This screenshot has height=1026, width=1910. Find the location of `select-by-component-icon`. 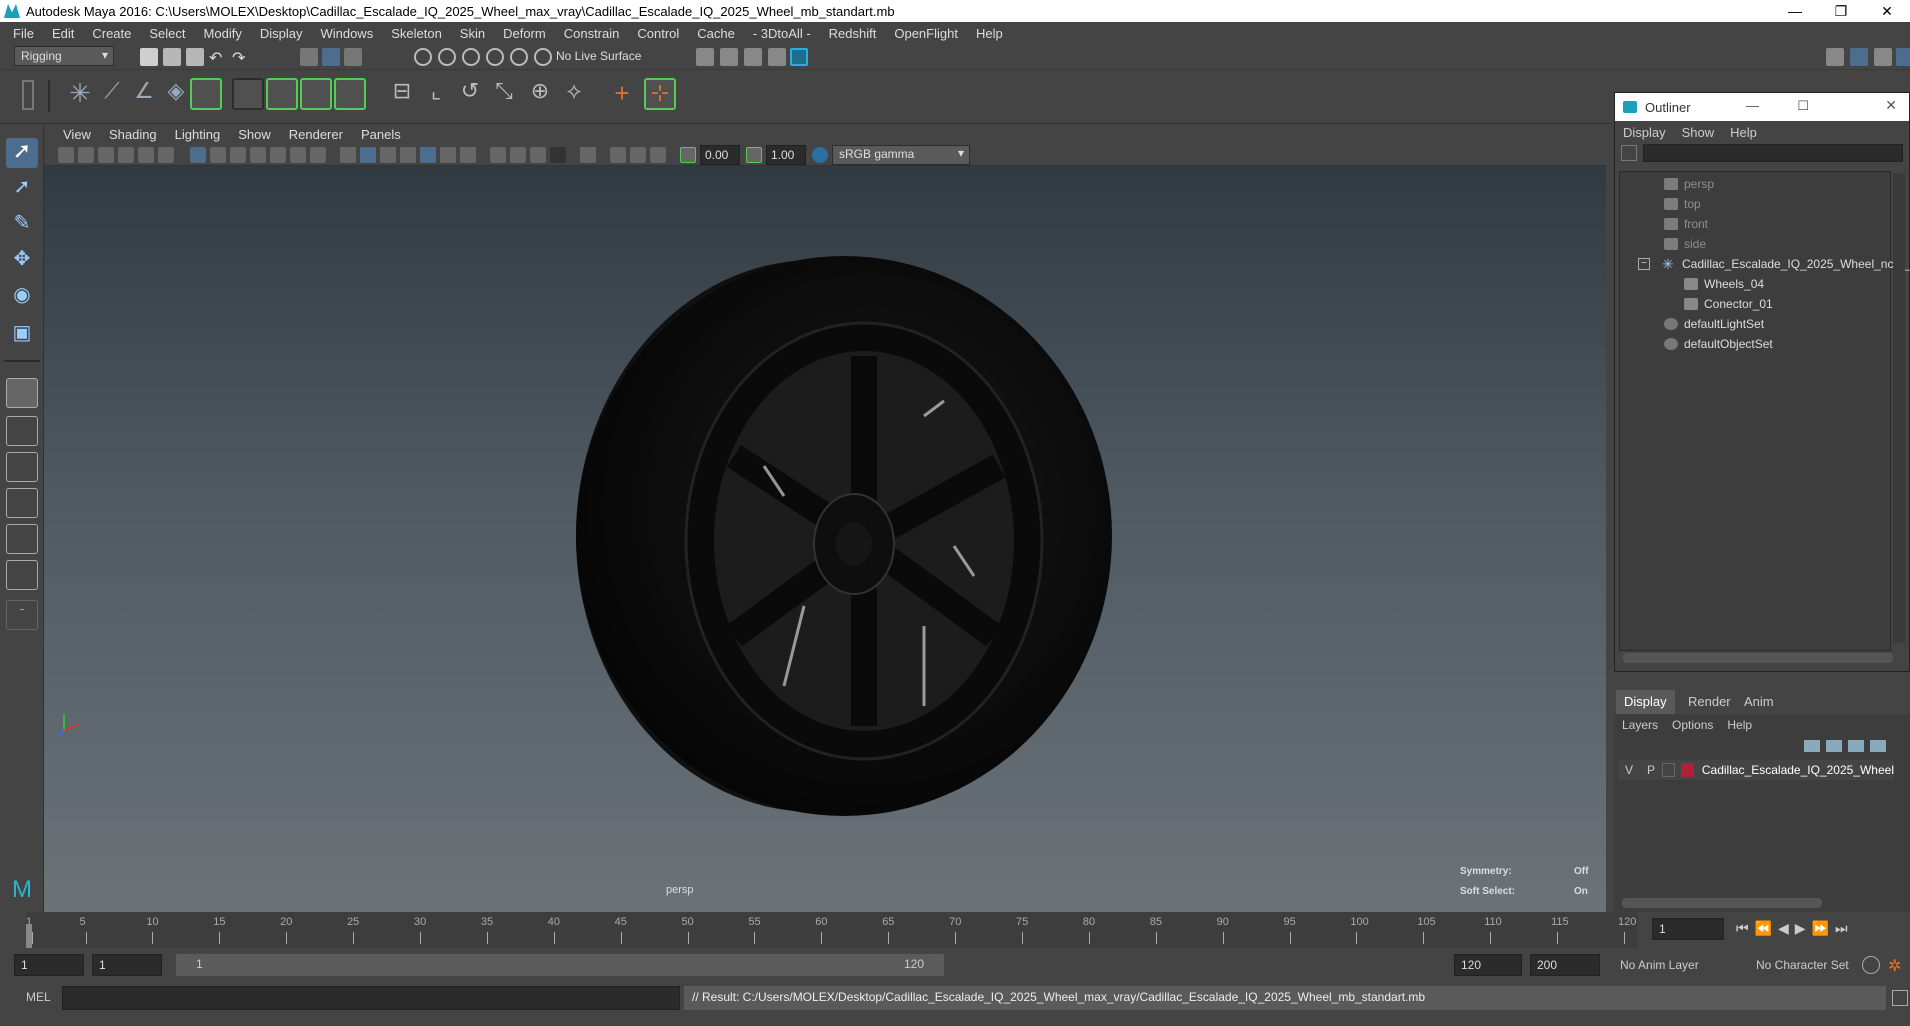

select-by-component-icon is located at coordinates (353, 57).